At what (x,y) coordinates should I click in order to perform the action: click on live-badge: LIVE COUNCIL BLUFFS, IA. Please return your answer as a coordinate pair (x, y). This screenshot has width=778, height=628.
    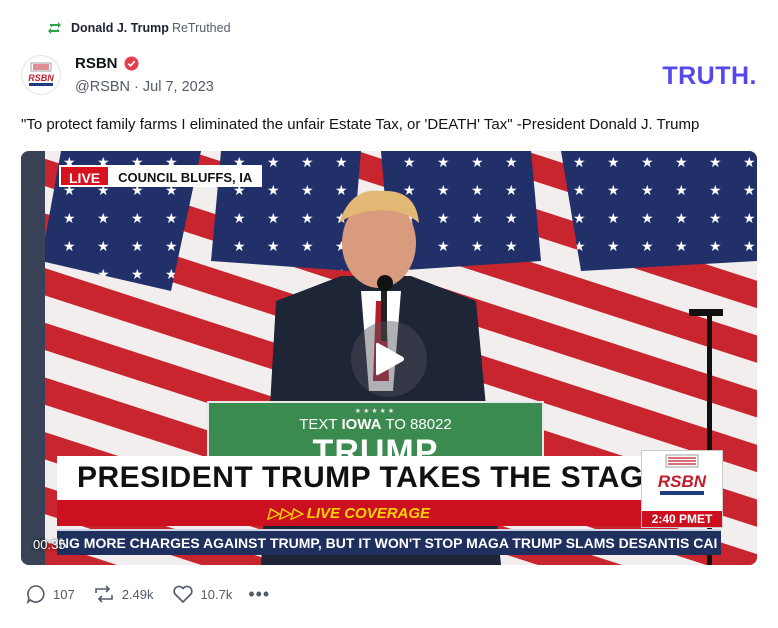
    Looking at the image, I should click on (161, 176).